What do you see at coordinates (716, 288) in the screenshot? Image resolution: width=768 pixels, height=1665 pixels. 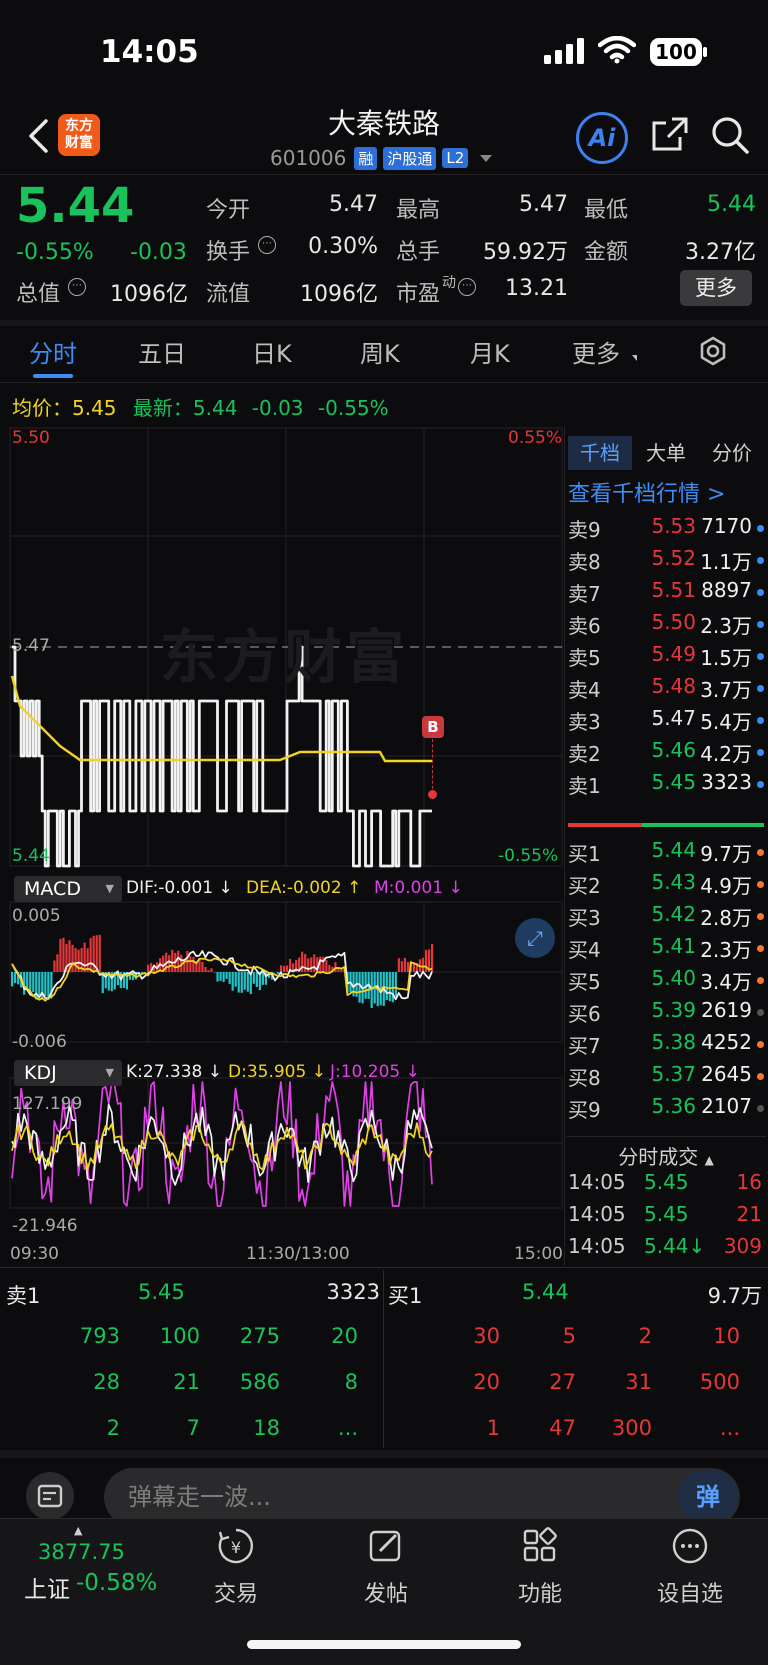 I see `more-button: 更多` at bounding box center [716, 288].